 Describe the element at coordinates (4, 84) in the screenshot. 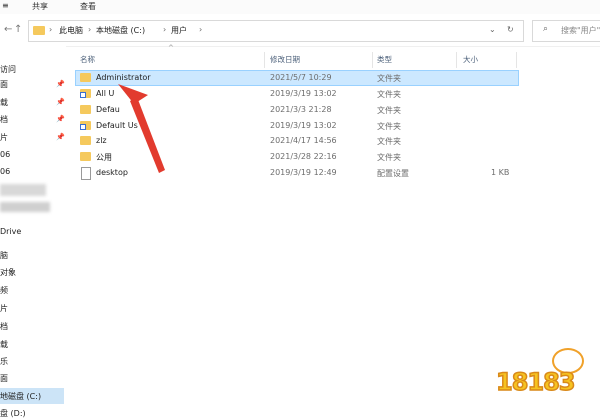

I see `sidebar-item-desktop: 面` at that location.